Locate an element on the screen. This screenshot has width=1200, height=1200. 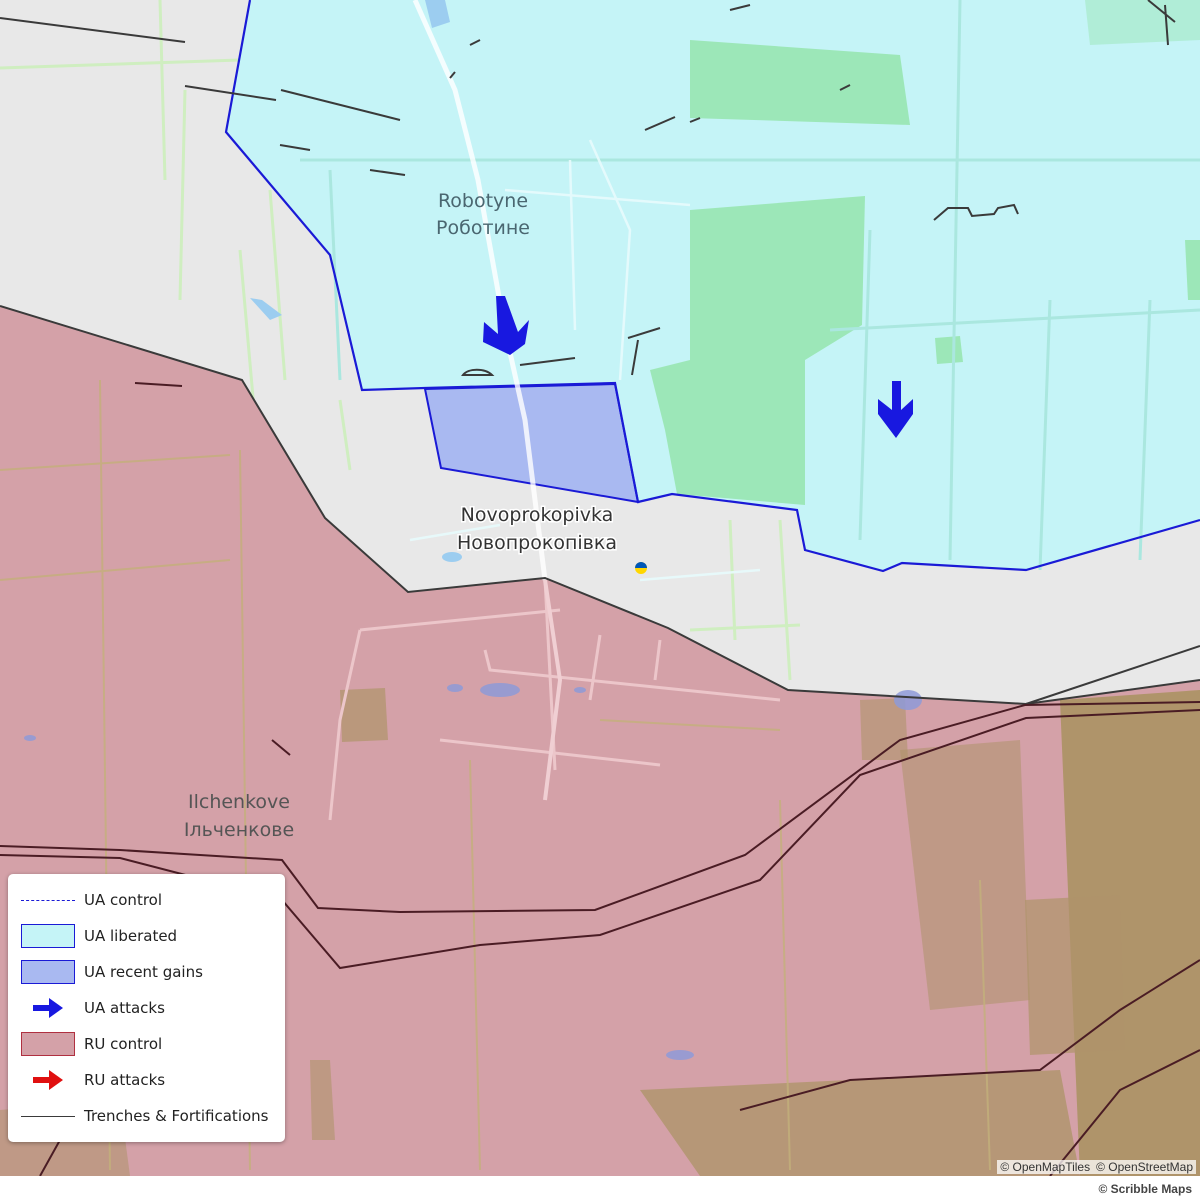
place-name-latin: Robotyne is located at coordinates (483, 201).